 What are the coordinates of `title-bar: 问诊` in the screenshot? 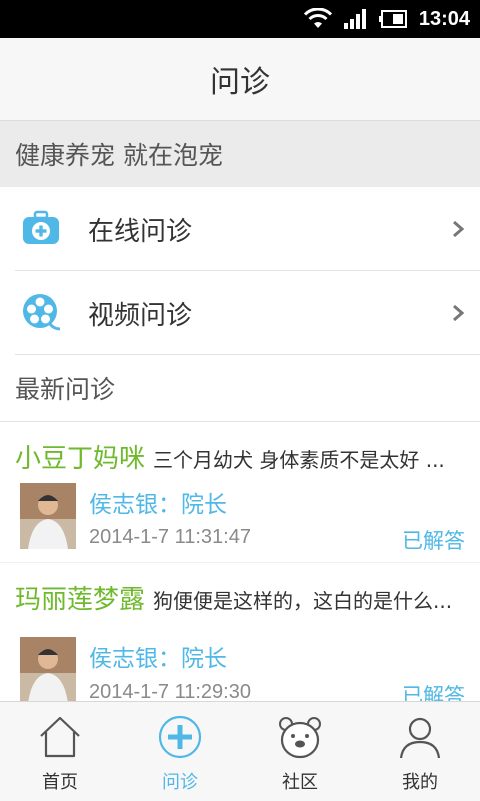 It's located at (240, 79).